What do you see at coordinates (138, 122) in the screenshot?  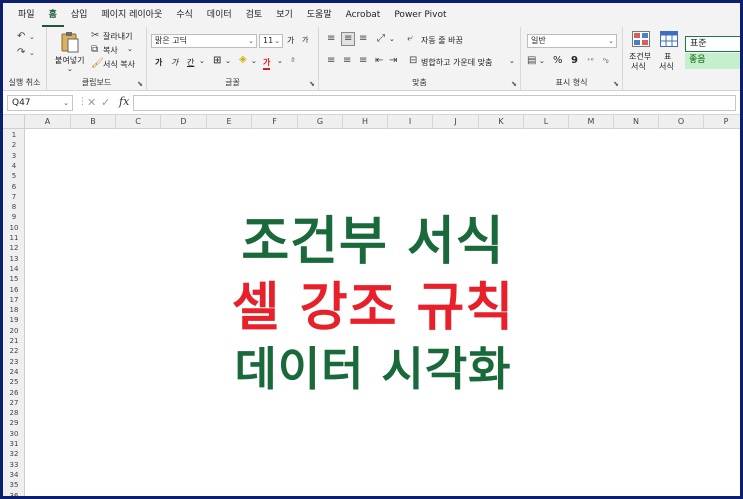 I see `column-header-c: C` at bounding box center [138, 122].